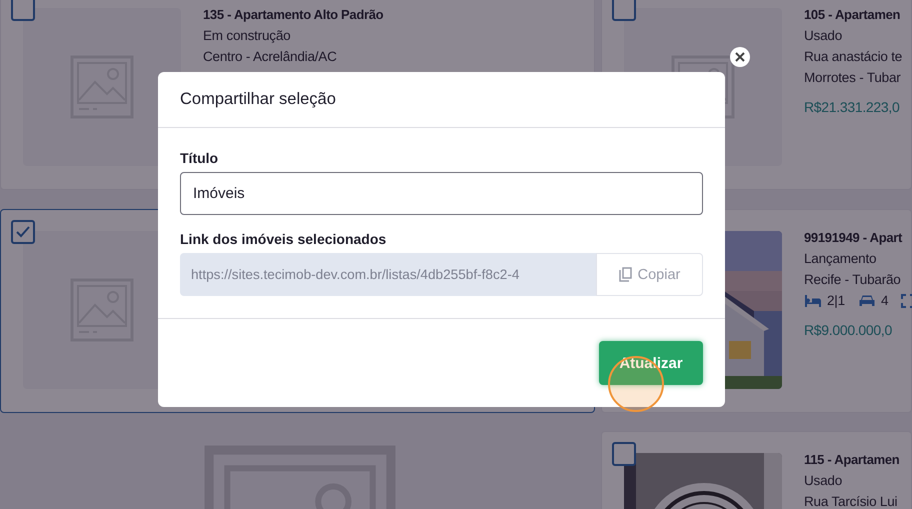 The image size is (912, 509). What do you see at coordinates (848, 329) in the screenshot?
I see `listing-price: R$9.000.000,0` at bounding box center [848, 329].